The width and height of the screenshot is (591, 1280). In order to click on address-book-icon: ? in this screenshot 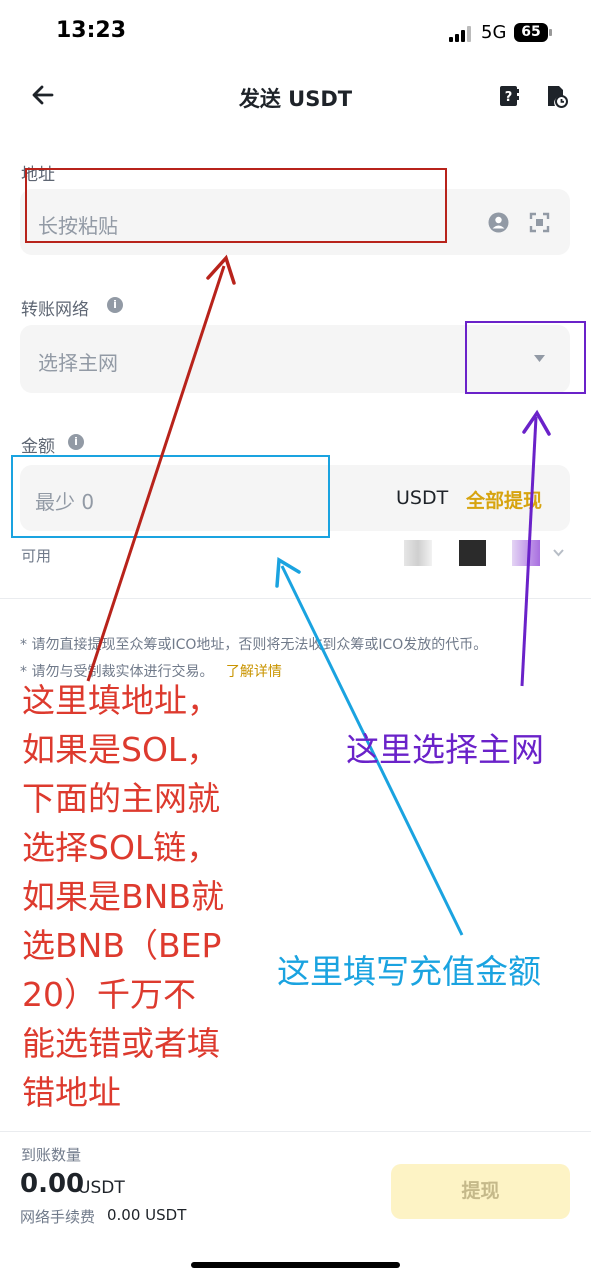, I will do `click(509, 96)`.